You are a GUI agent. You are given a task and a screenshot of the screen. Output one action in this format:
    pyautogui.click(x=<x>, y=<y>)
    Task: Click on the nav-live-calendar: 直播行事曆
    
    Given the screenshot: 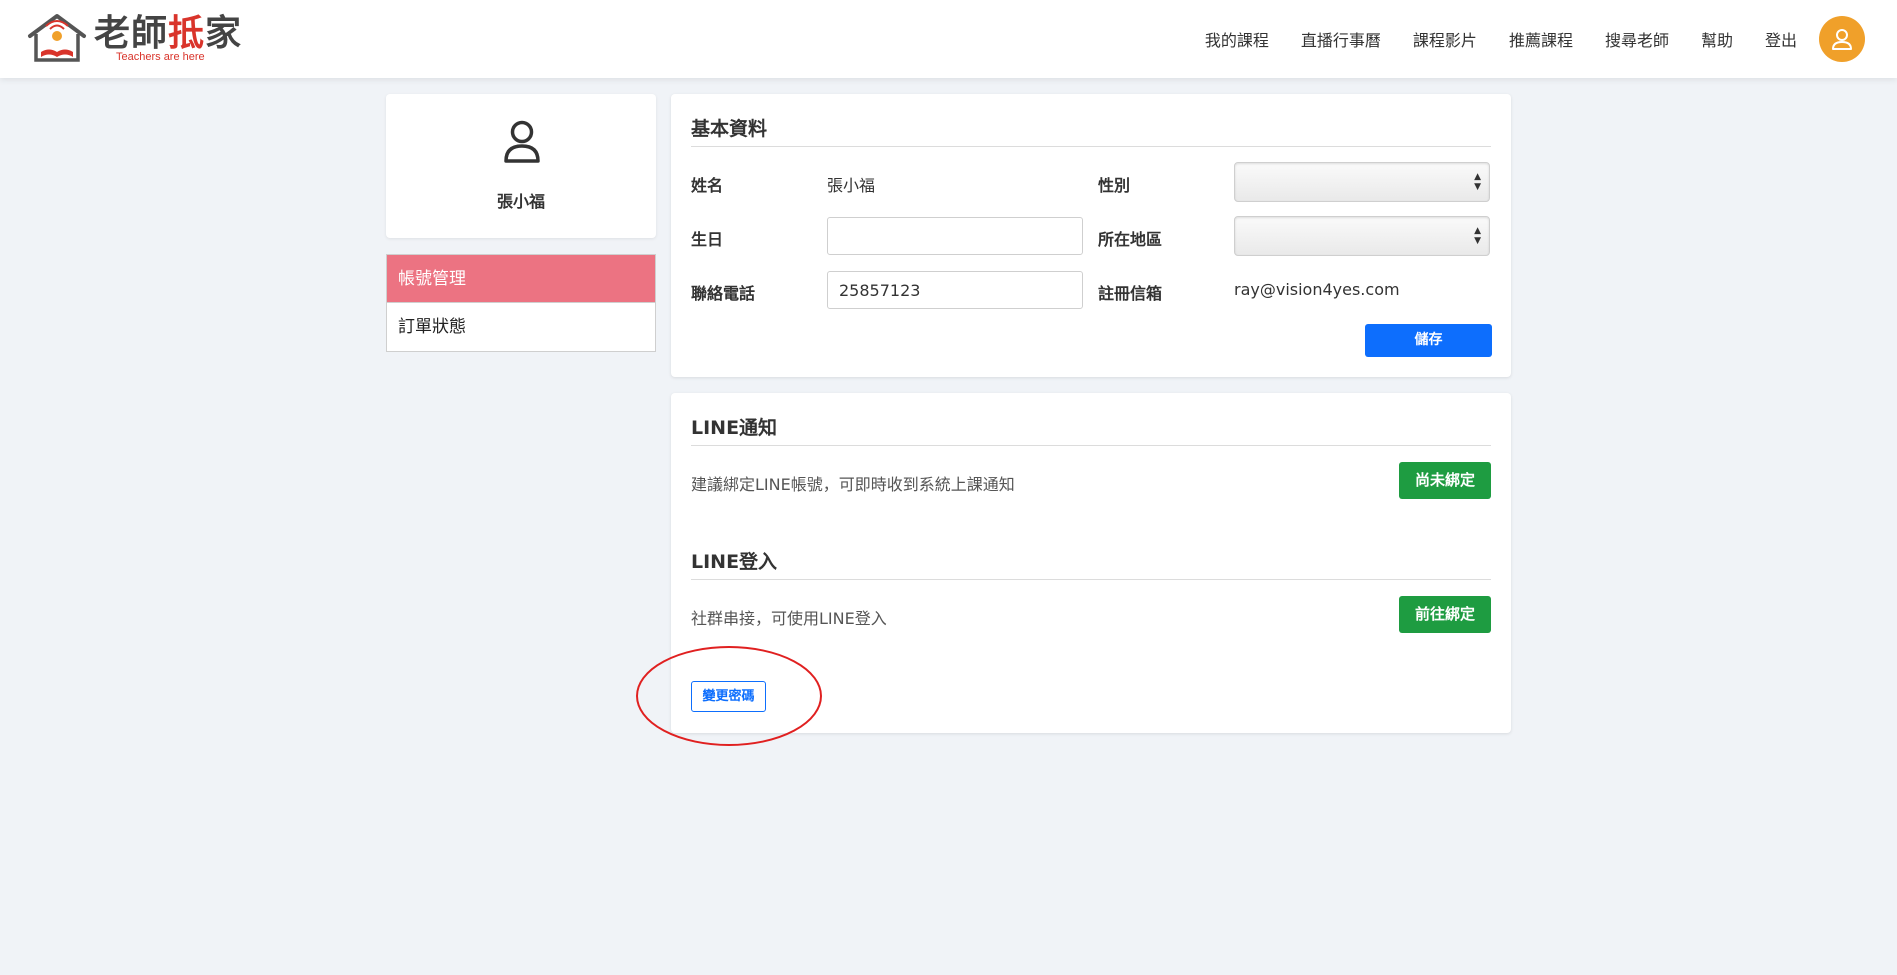 What is the action you would take?
    pyautogui.click(x=1341, y=39)
    